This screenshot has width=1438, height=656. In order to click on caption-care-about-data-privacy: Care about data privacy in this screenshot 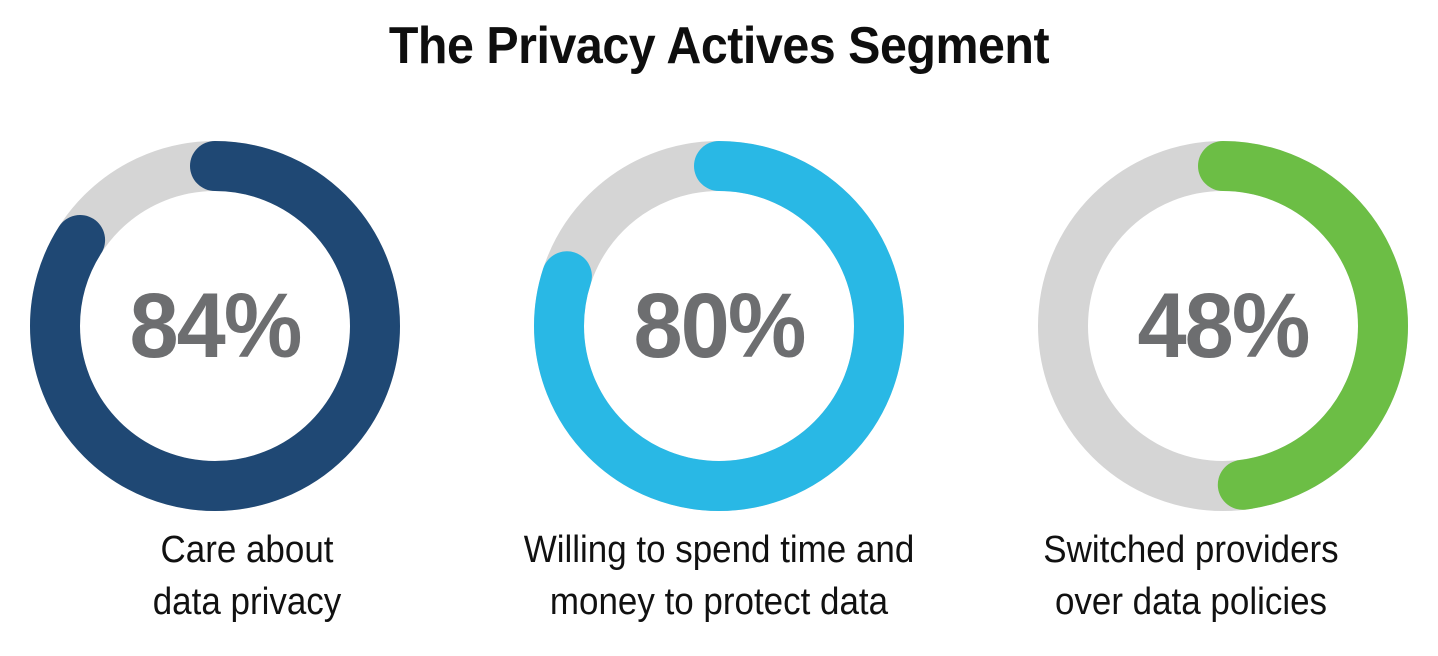, I will do `click(247, 576)`.